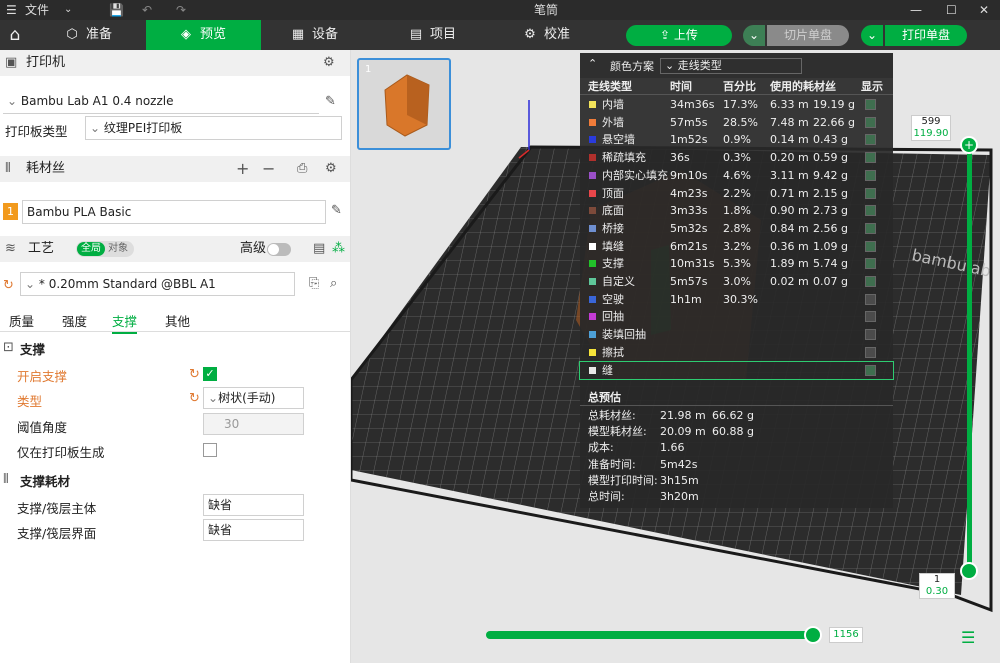 Image resolution: width=1000 pixels, height=663 pixels. Describe the element at coordinates (210, 450) in the screenshot. I see `plate-only-checkbox` at that location.